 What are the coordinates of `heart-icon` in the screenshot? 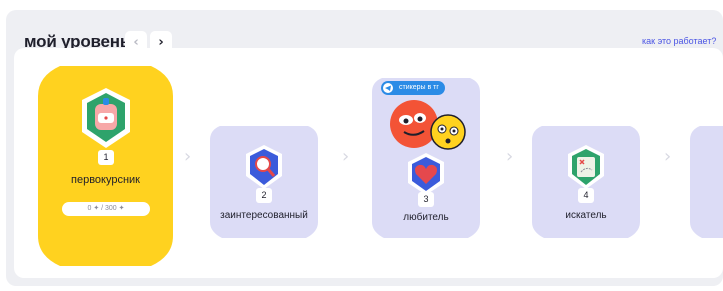 It's located at (426, 174).